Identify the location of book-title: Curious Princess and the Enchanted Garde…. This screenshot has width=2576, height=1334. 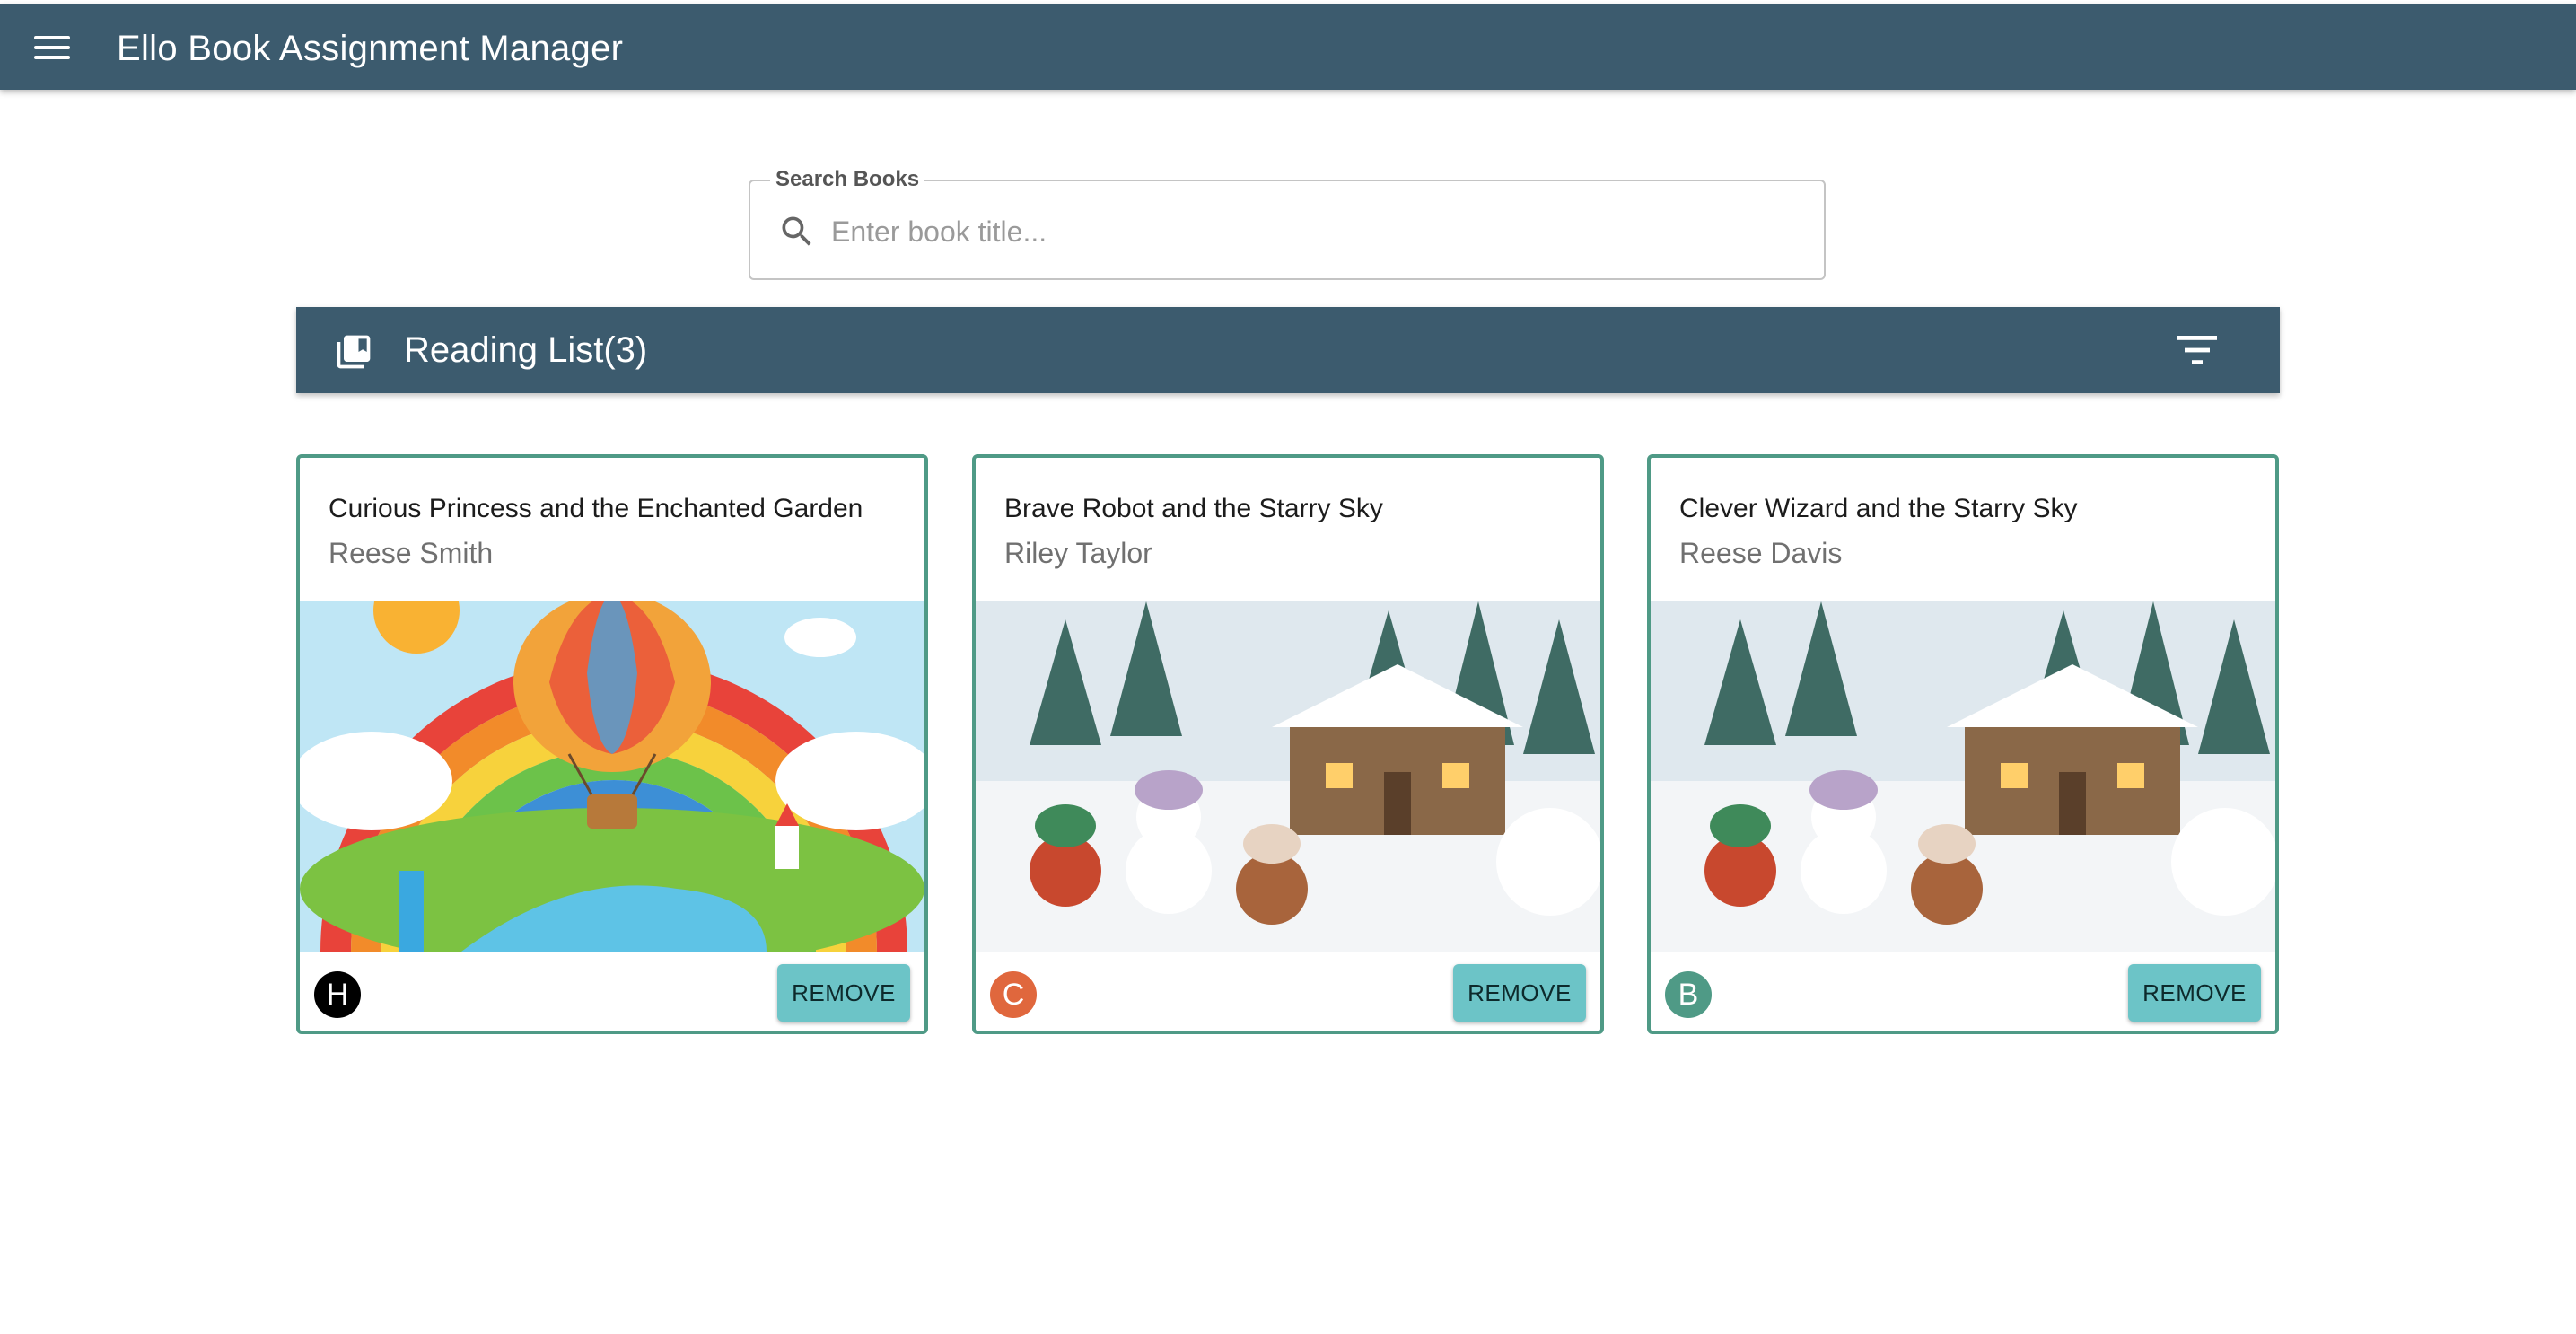
(596, 508).